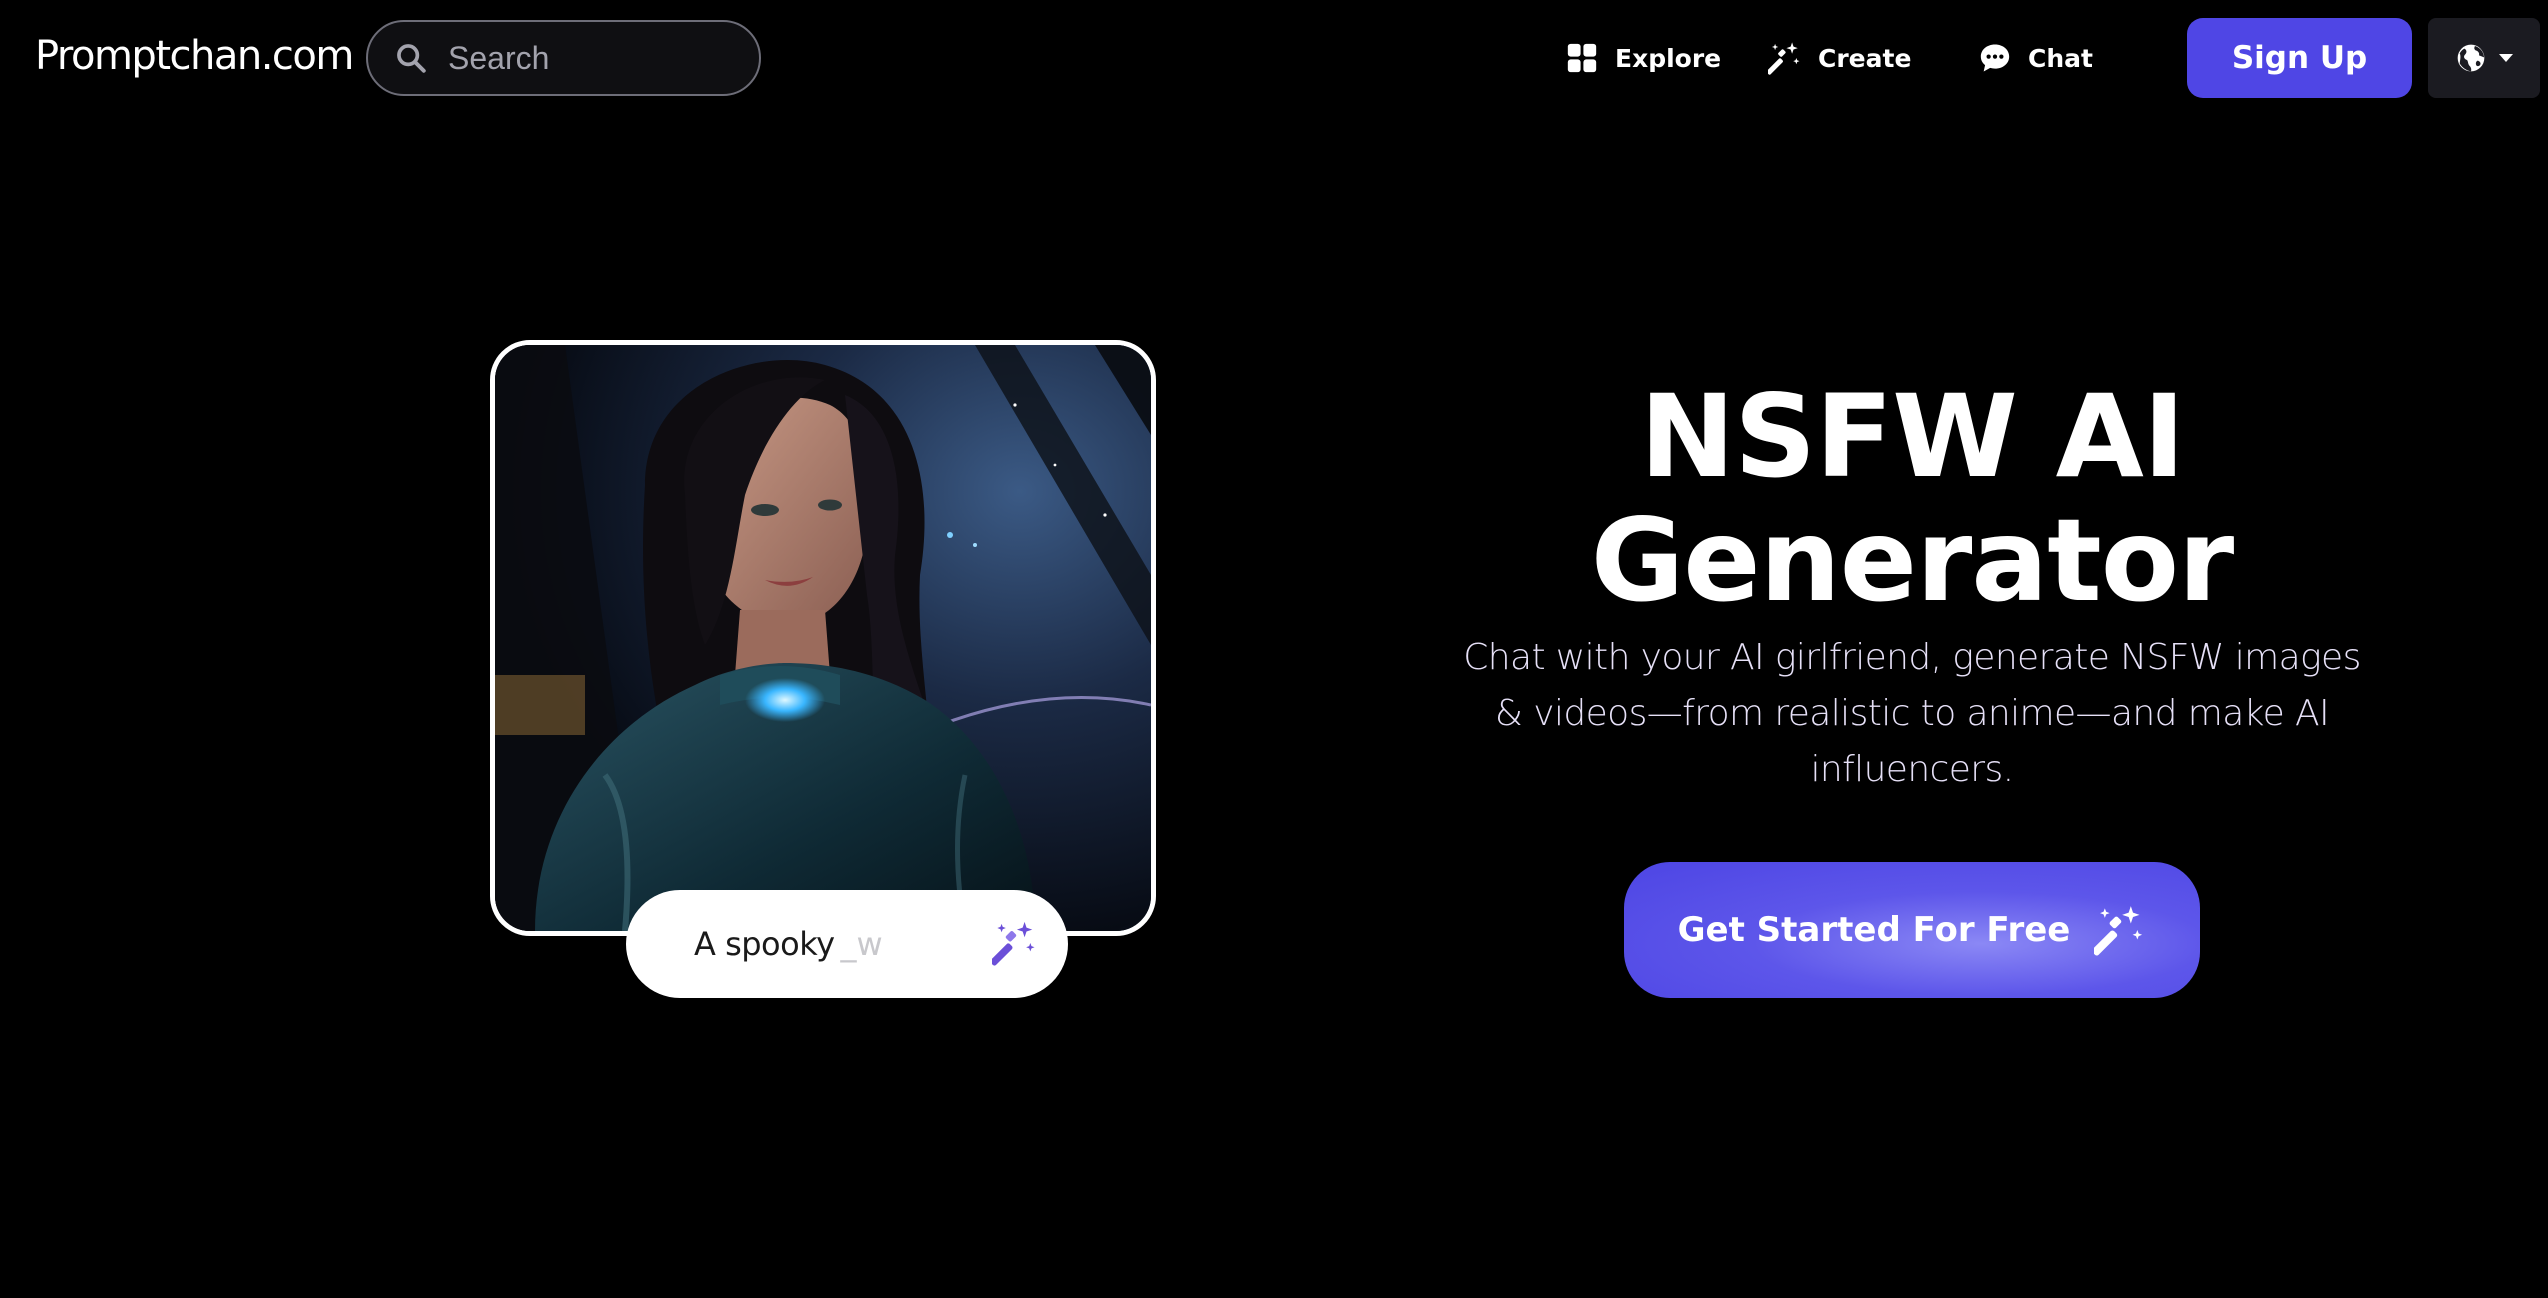 The height and width of the screenshot is (1298, 2548). I want to click on nav-chat: Chat, so click(2035, 58).